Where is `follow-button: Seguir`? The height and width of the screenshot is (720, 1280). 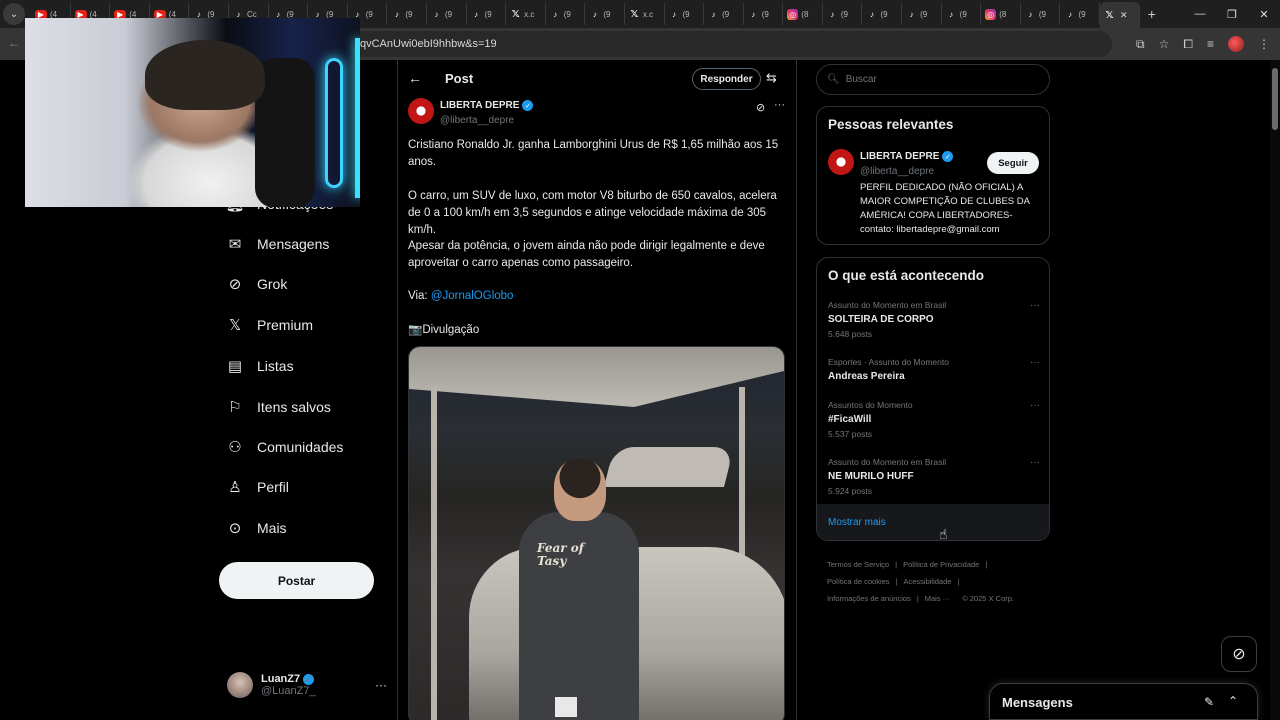
follow-button: Seguir is located at coordinates (1013, 163).